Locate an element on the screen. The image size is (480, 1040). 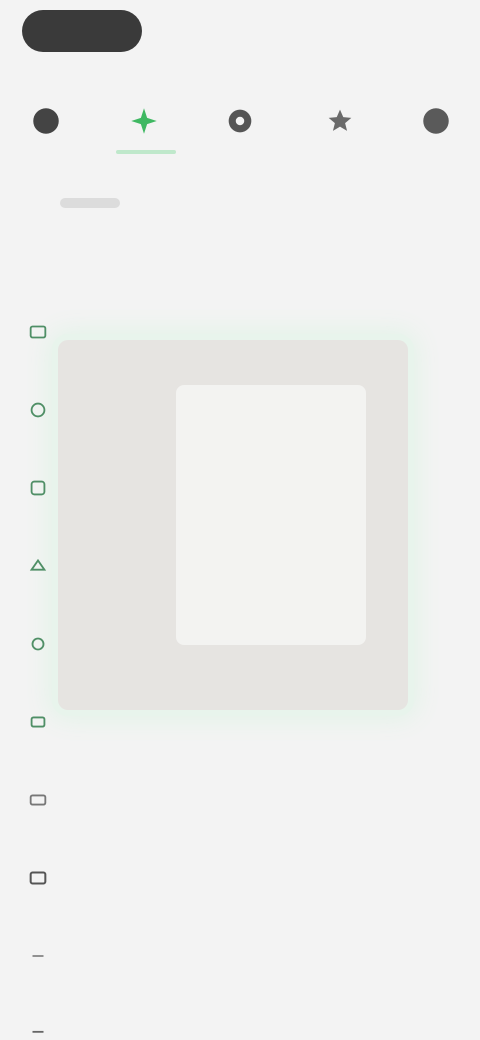
strip-item-more is located at coordinates (436, 123).